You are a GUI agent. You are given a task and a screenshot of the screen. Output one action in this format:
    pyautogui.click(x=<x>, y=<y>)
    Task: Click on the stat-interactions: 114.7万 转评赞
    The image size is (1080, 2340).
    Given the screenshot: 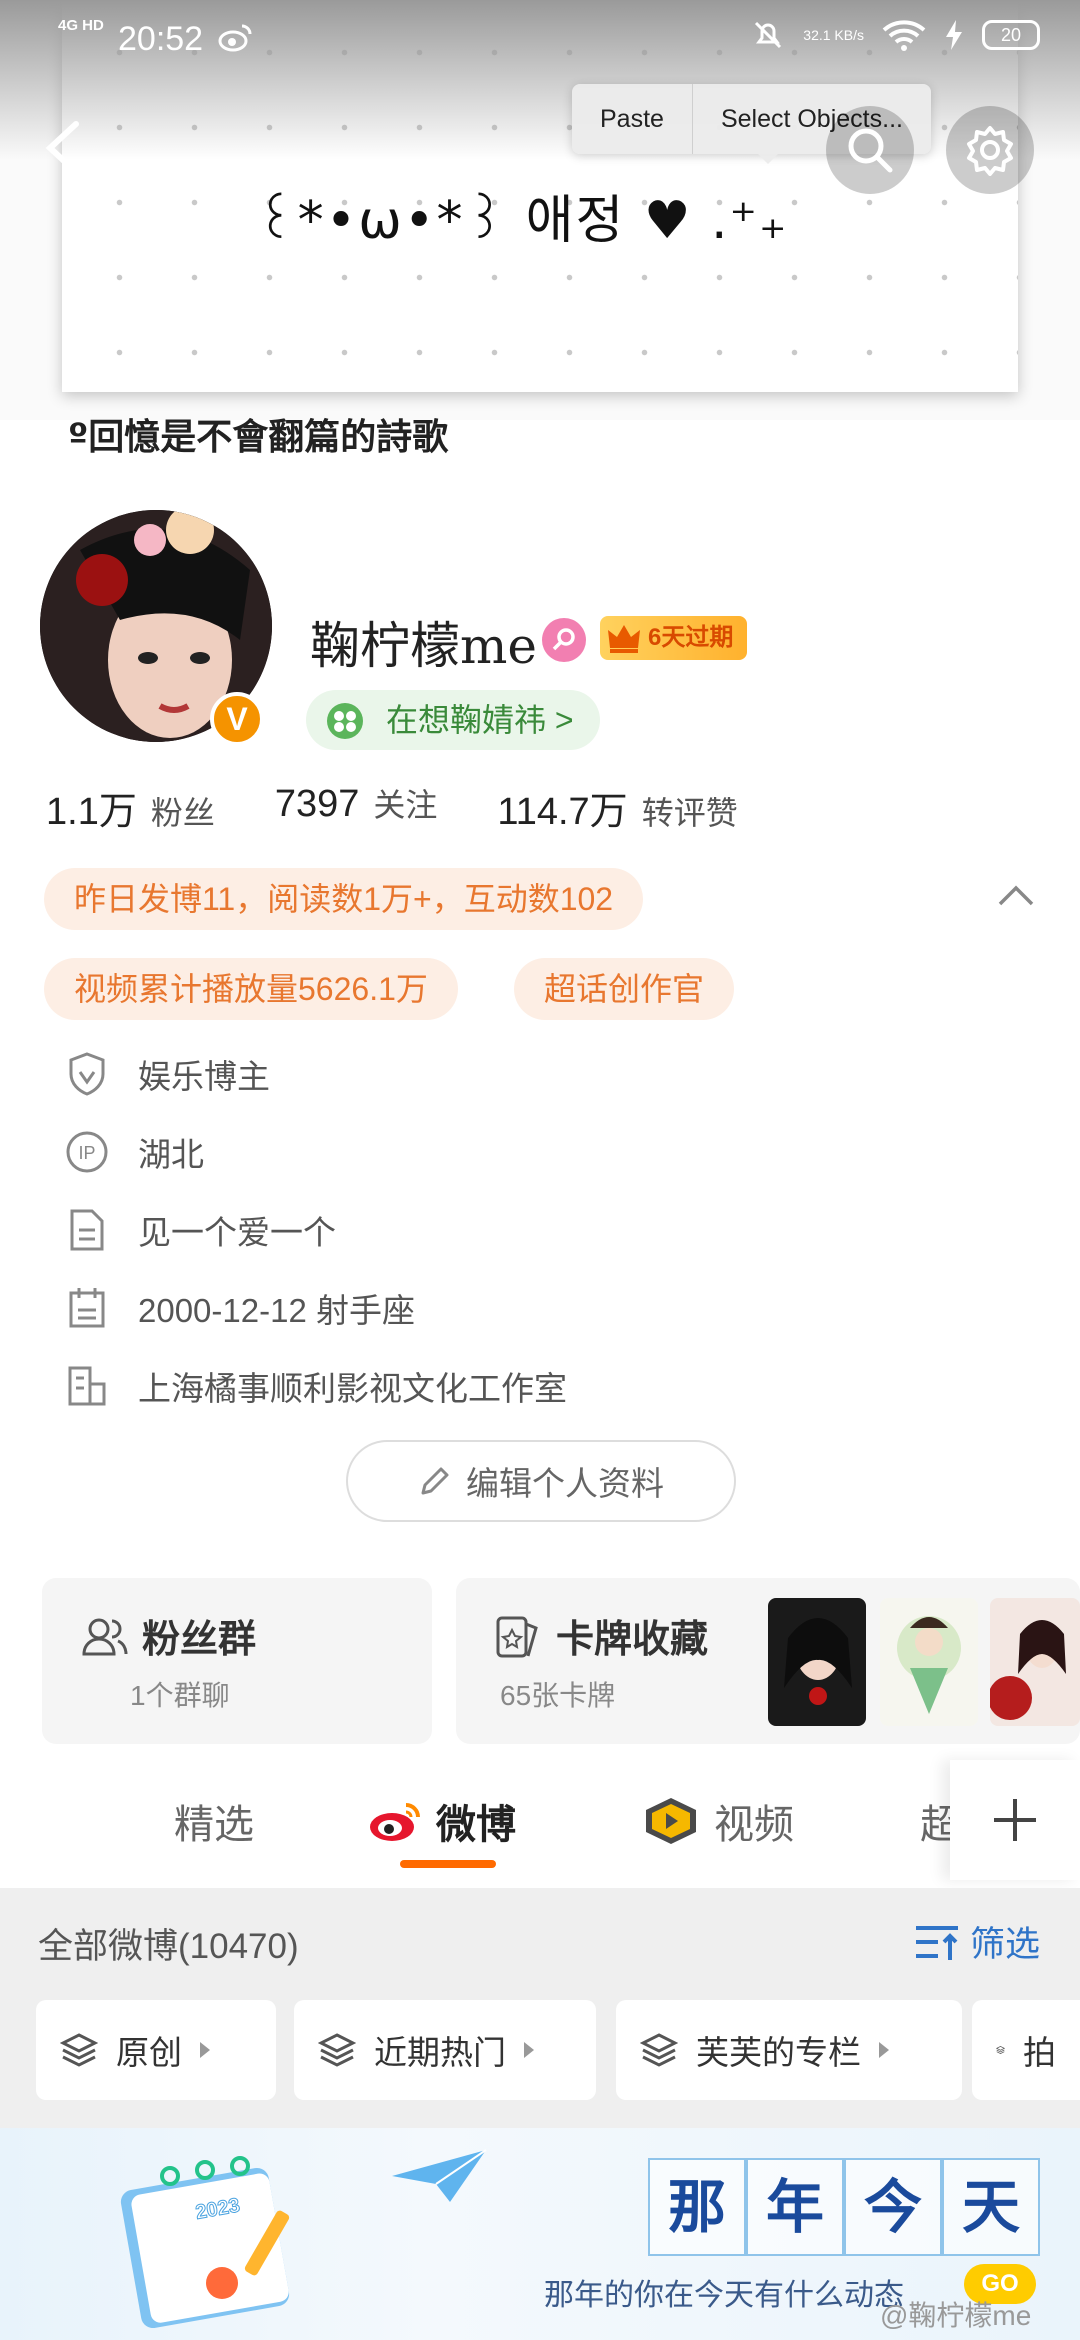 What is the action you would take?
    pyautogui.click(x=617, y=807)
    